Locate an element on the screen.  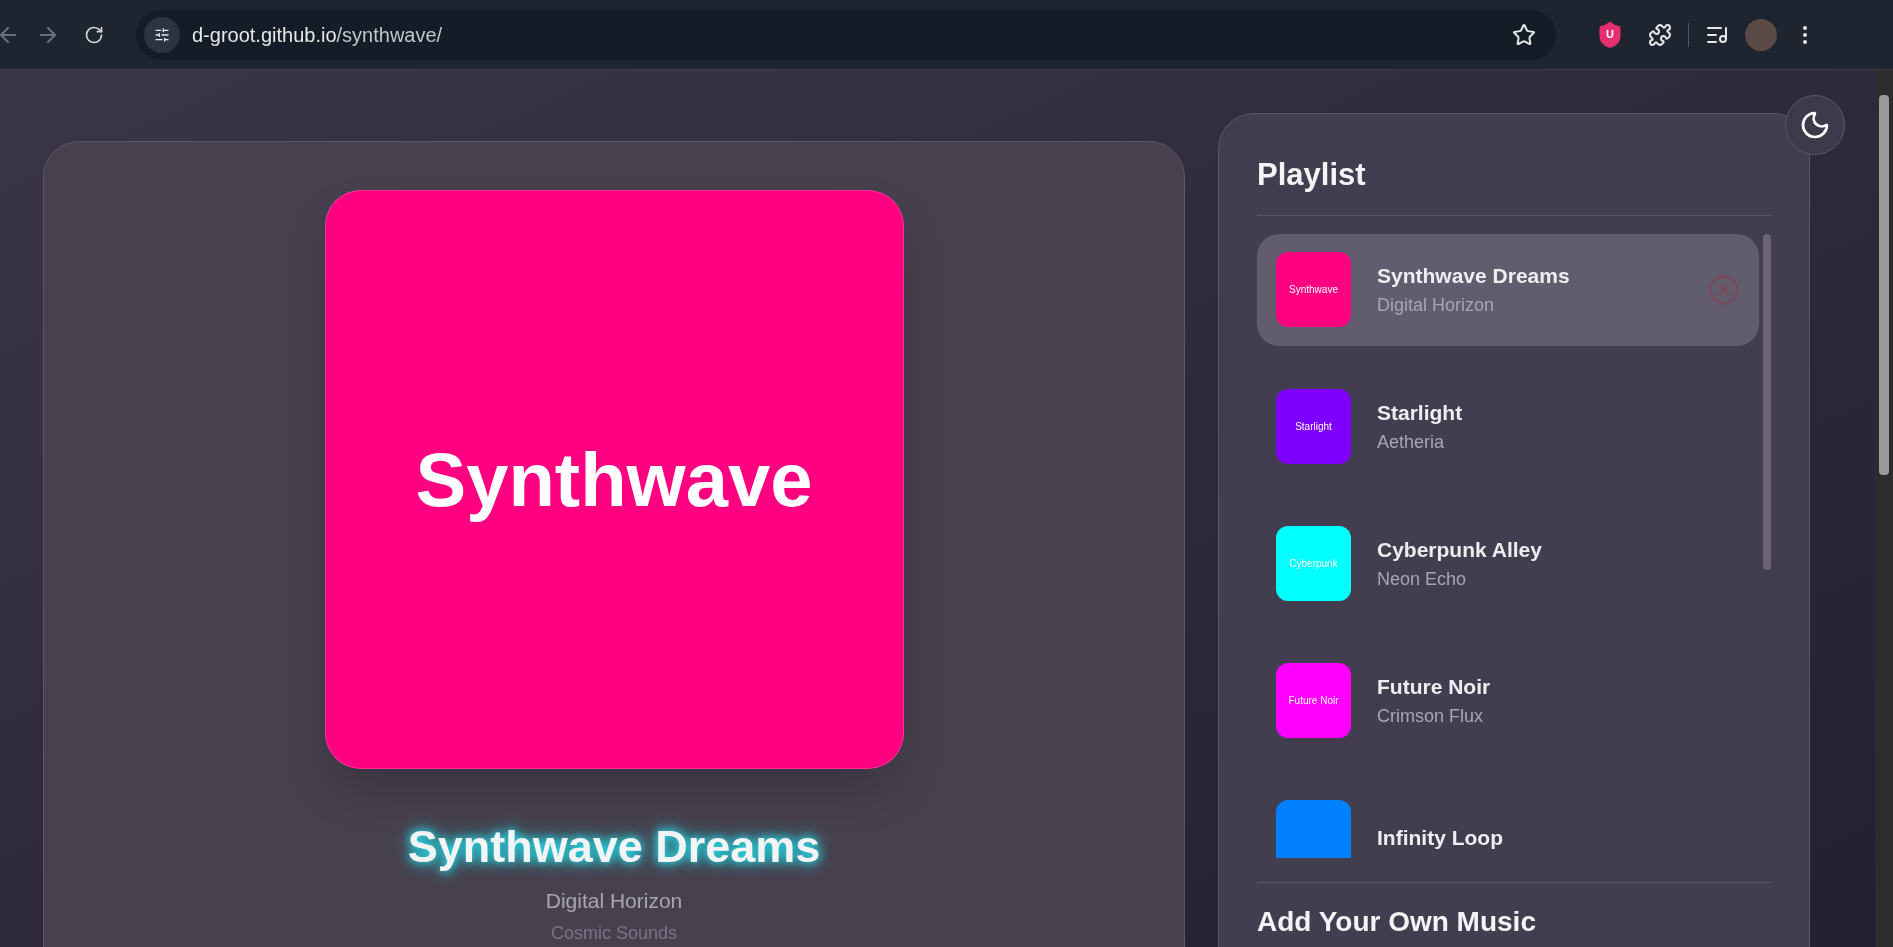
thumbnail-text: Cyberpunk is located at coordinates (1313, 564).